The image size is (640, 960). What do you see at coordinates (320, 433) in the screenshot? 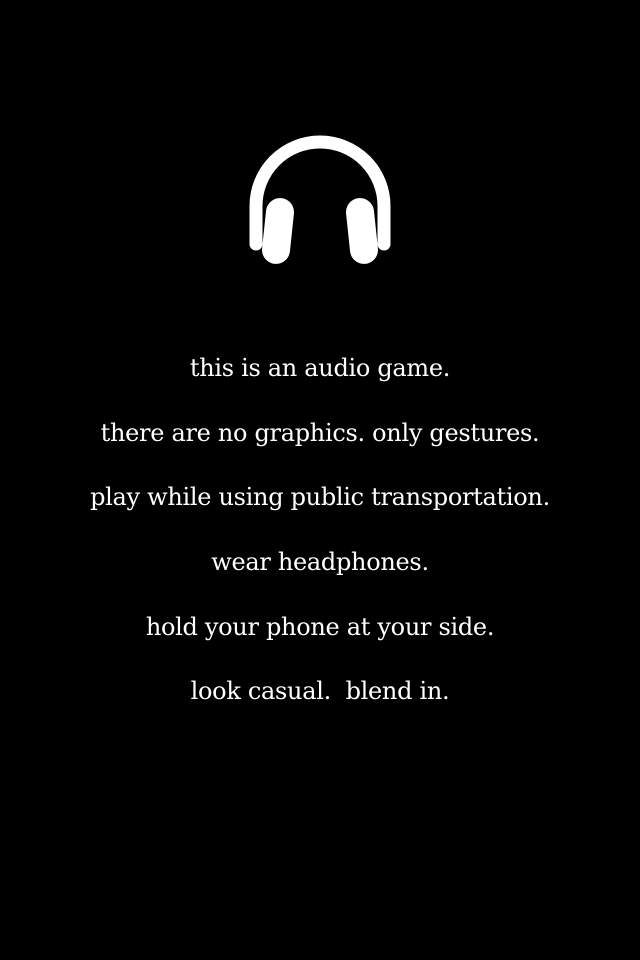
I see `instruction-line-no-graphics: there are no graphics. only gestures.` at bounding box center [320, 433].